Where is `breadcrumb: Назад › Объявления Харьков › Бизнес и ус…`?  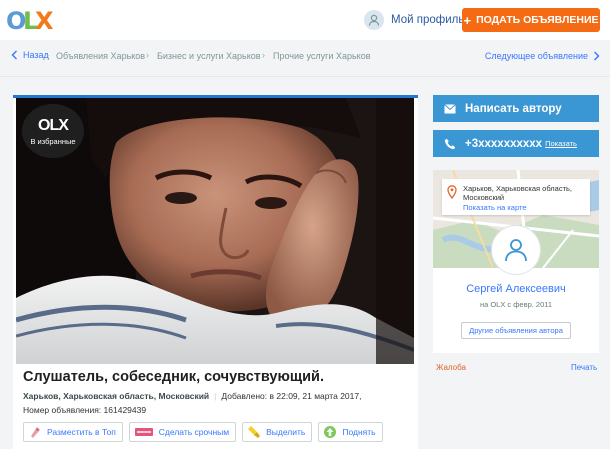
breadcrumb: Назад › Объявления Харьков › Бизнес и ус… is located at coordinates (305, 56).